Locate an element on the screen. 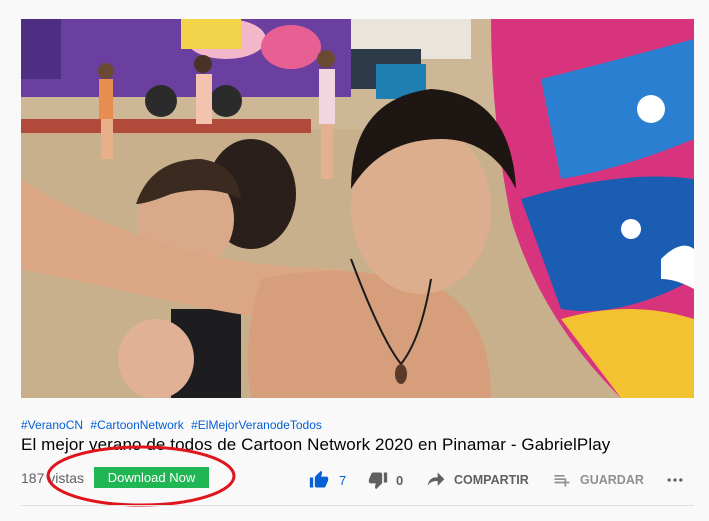 The width and height of the screenshot is (709, 521). save-button: GUARDAR is located at coordinates (598, 480).